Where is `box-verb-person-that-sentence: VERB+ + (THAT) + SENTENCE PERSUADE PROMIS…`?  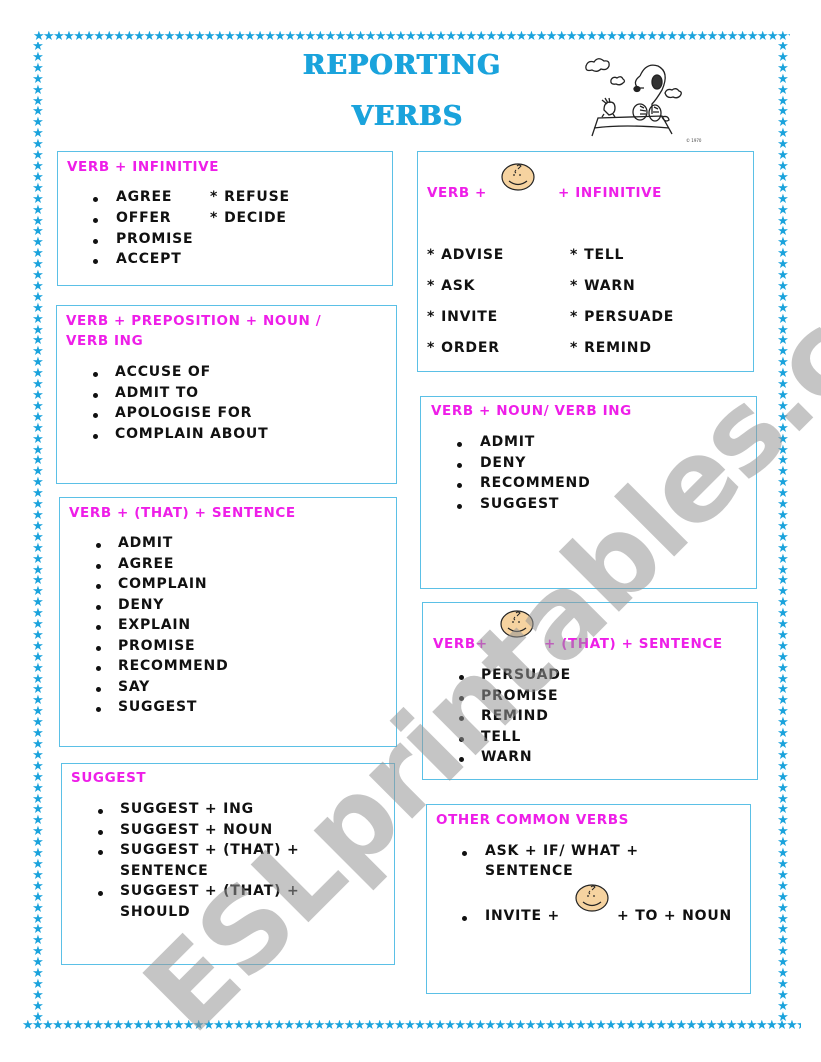
box-verb-person-that-sentence: VERB+ + (THAT) + SENTENCE PERSUADE PROMIS… is located at coordinates (590, 691).